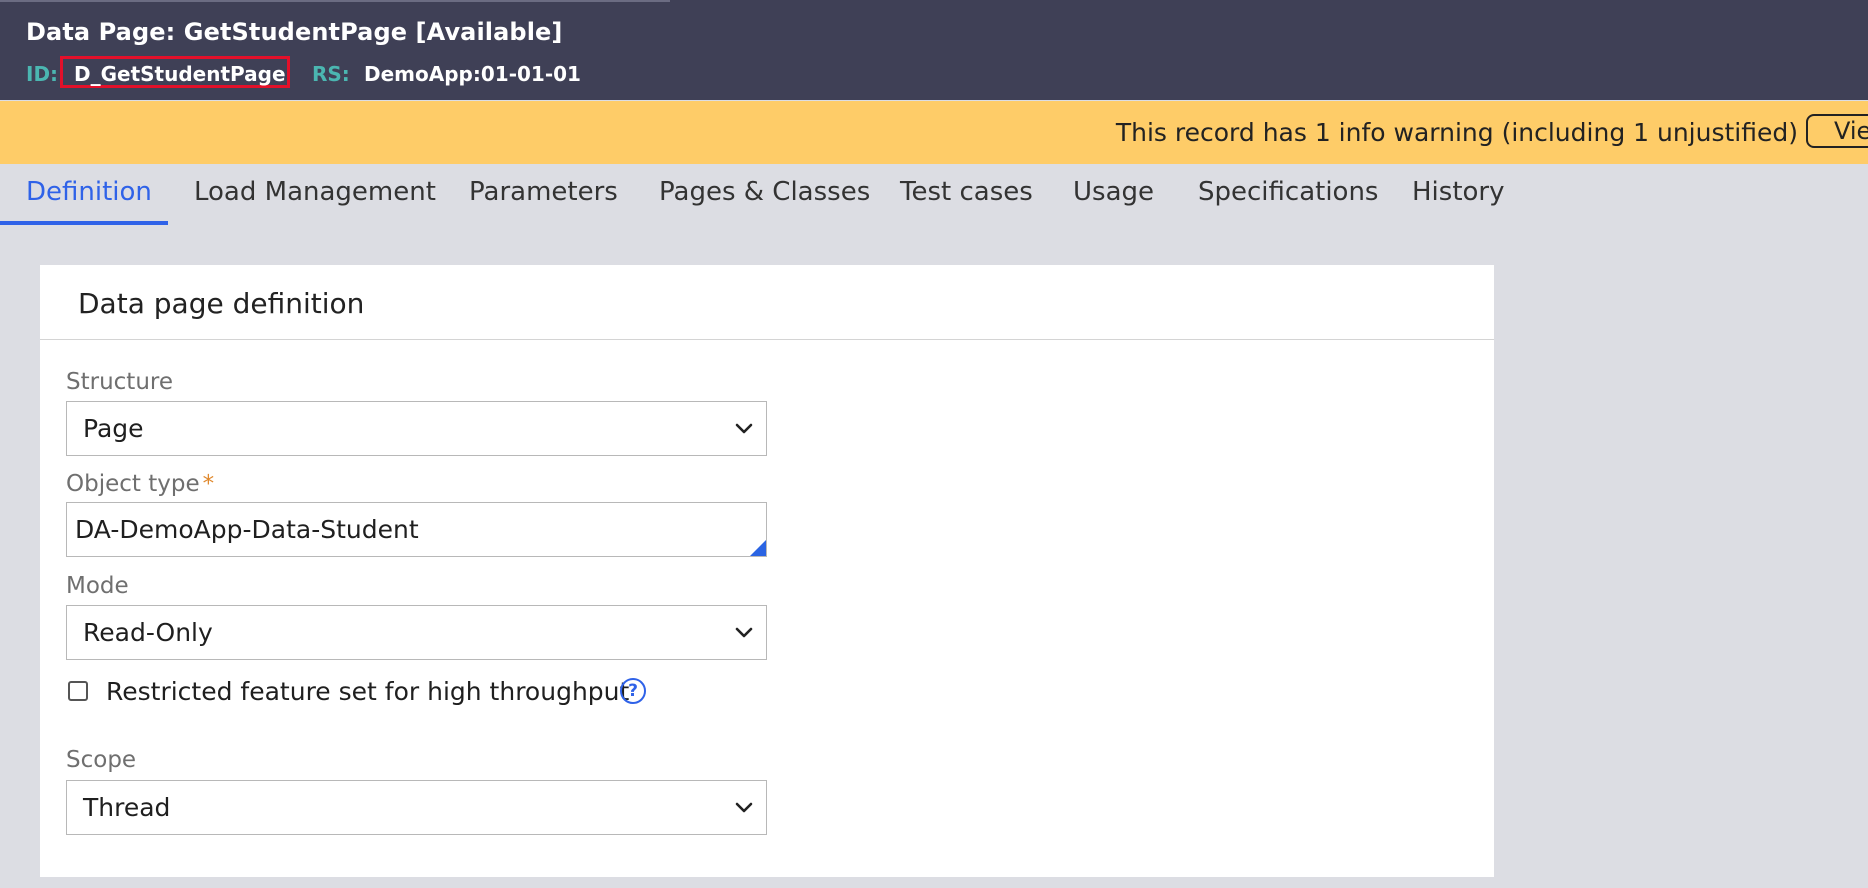  I want to click on object-type-input: DA-DemoApp-Data-Student, so click(416, 529).